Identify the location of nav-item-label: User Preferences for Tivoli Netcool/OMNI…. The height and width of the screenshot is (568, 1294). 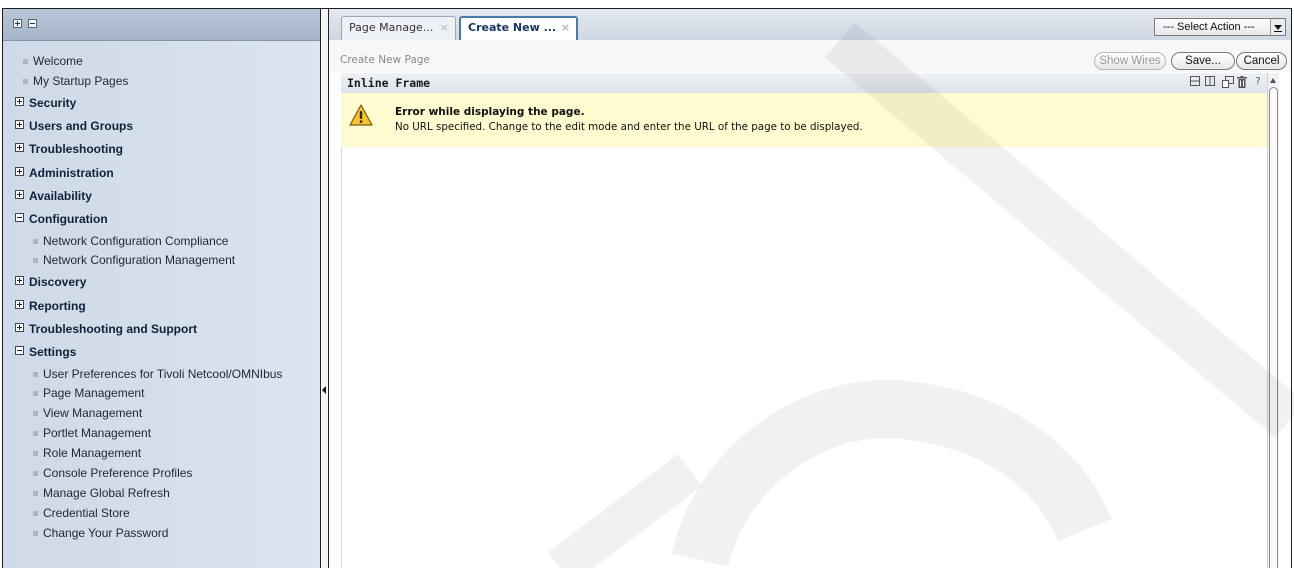
(163, 373).